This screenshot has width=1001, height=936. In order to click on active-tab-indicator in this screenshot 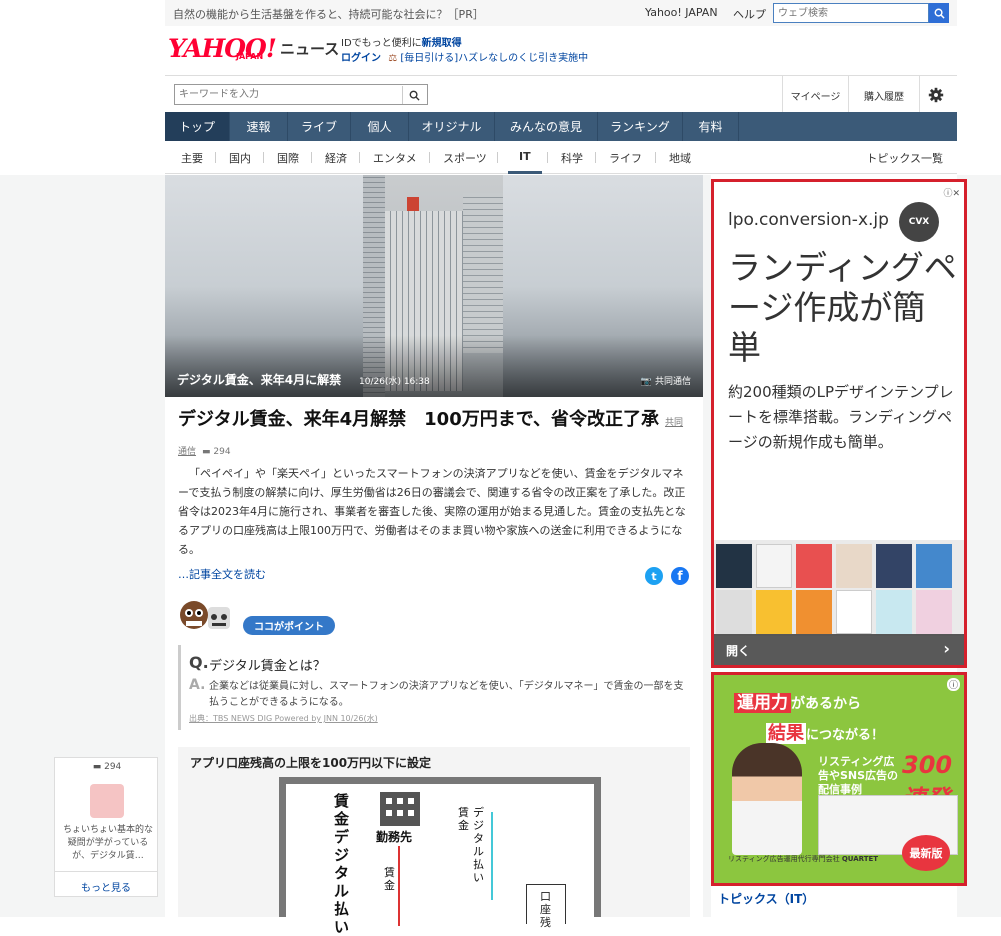, I will do `click(525, 172)`.